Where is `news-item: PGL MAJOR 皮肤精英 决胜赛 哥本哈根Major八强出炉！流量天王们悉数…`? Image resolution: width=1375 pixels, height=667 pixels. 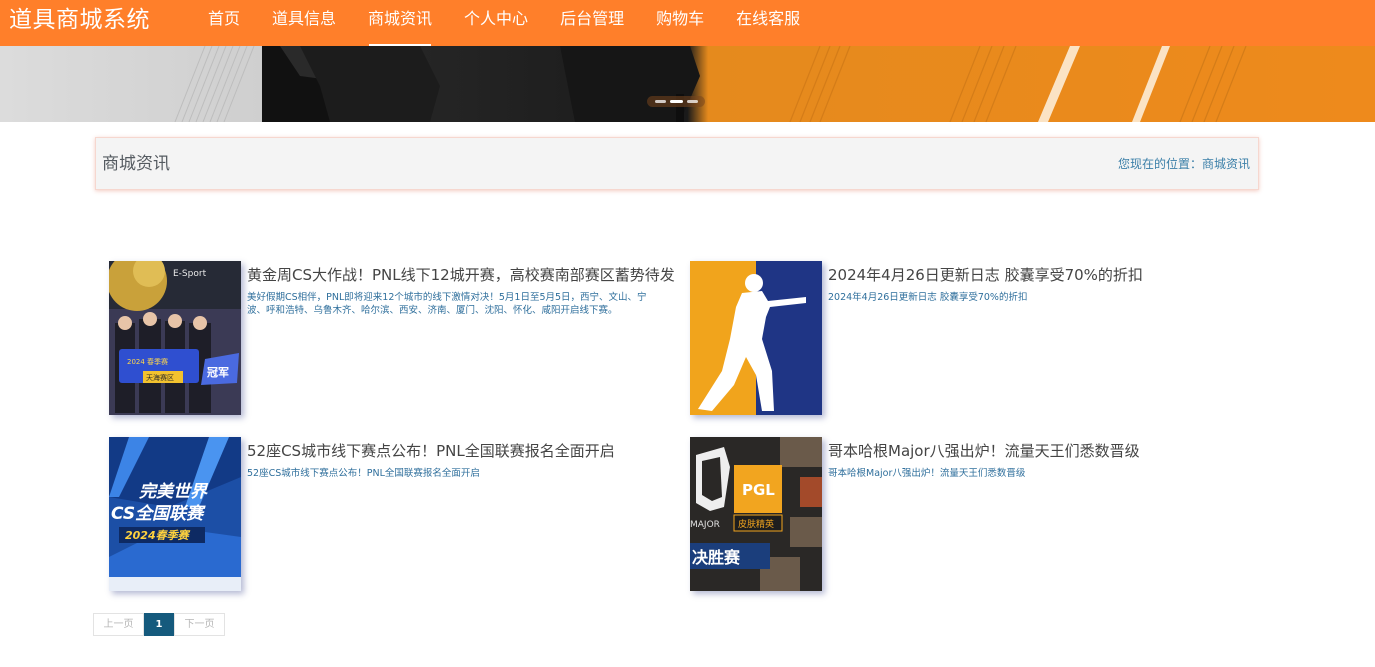
news-item: PGL MAJOR 皮肤精英 决胜赛 哥本哈根Major八强出炉！流量天王们悉数… is located at coordinates (970, 515).